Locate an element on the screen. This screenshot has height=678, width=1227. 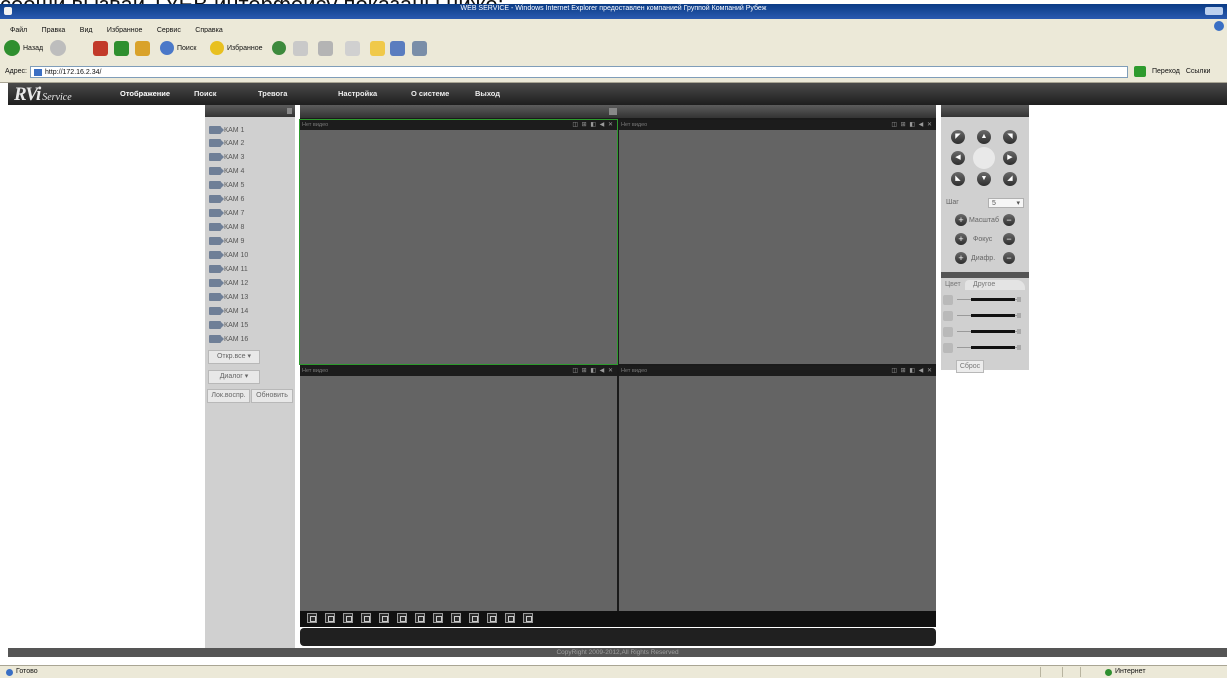
video-cell-1: Нет видео ◫ ⊞ ◧ ◀ ✕ is located at coordinates (458, 242).